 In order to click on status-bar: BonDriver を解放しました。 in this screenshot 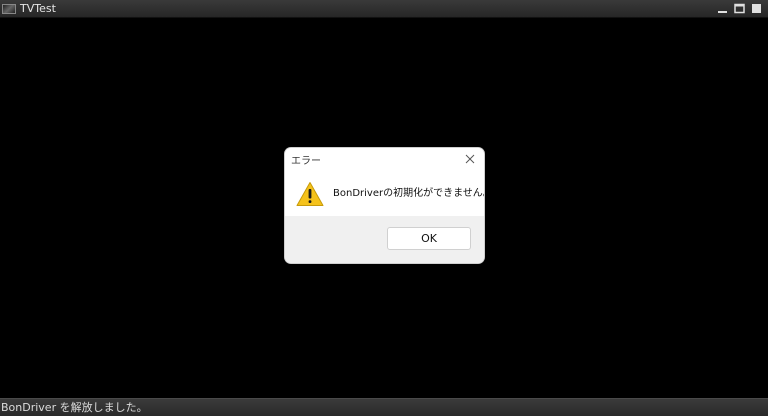, I will do `click(384, 407)`.